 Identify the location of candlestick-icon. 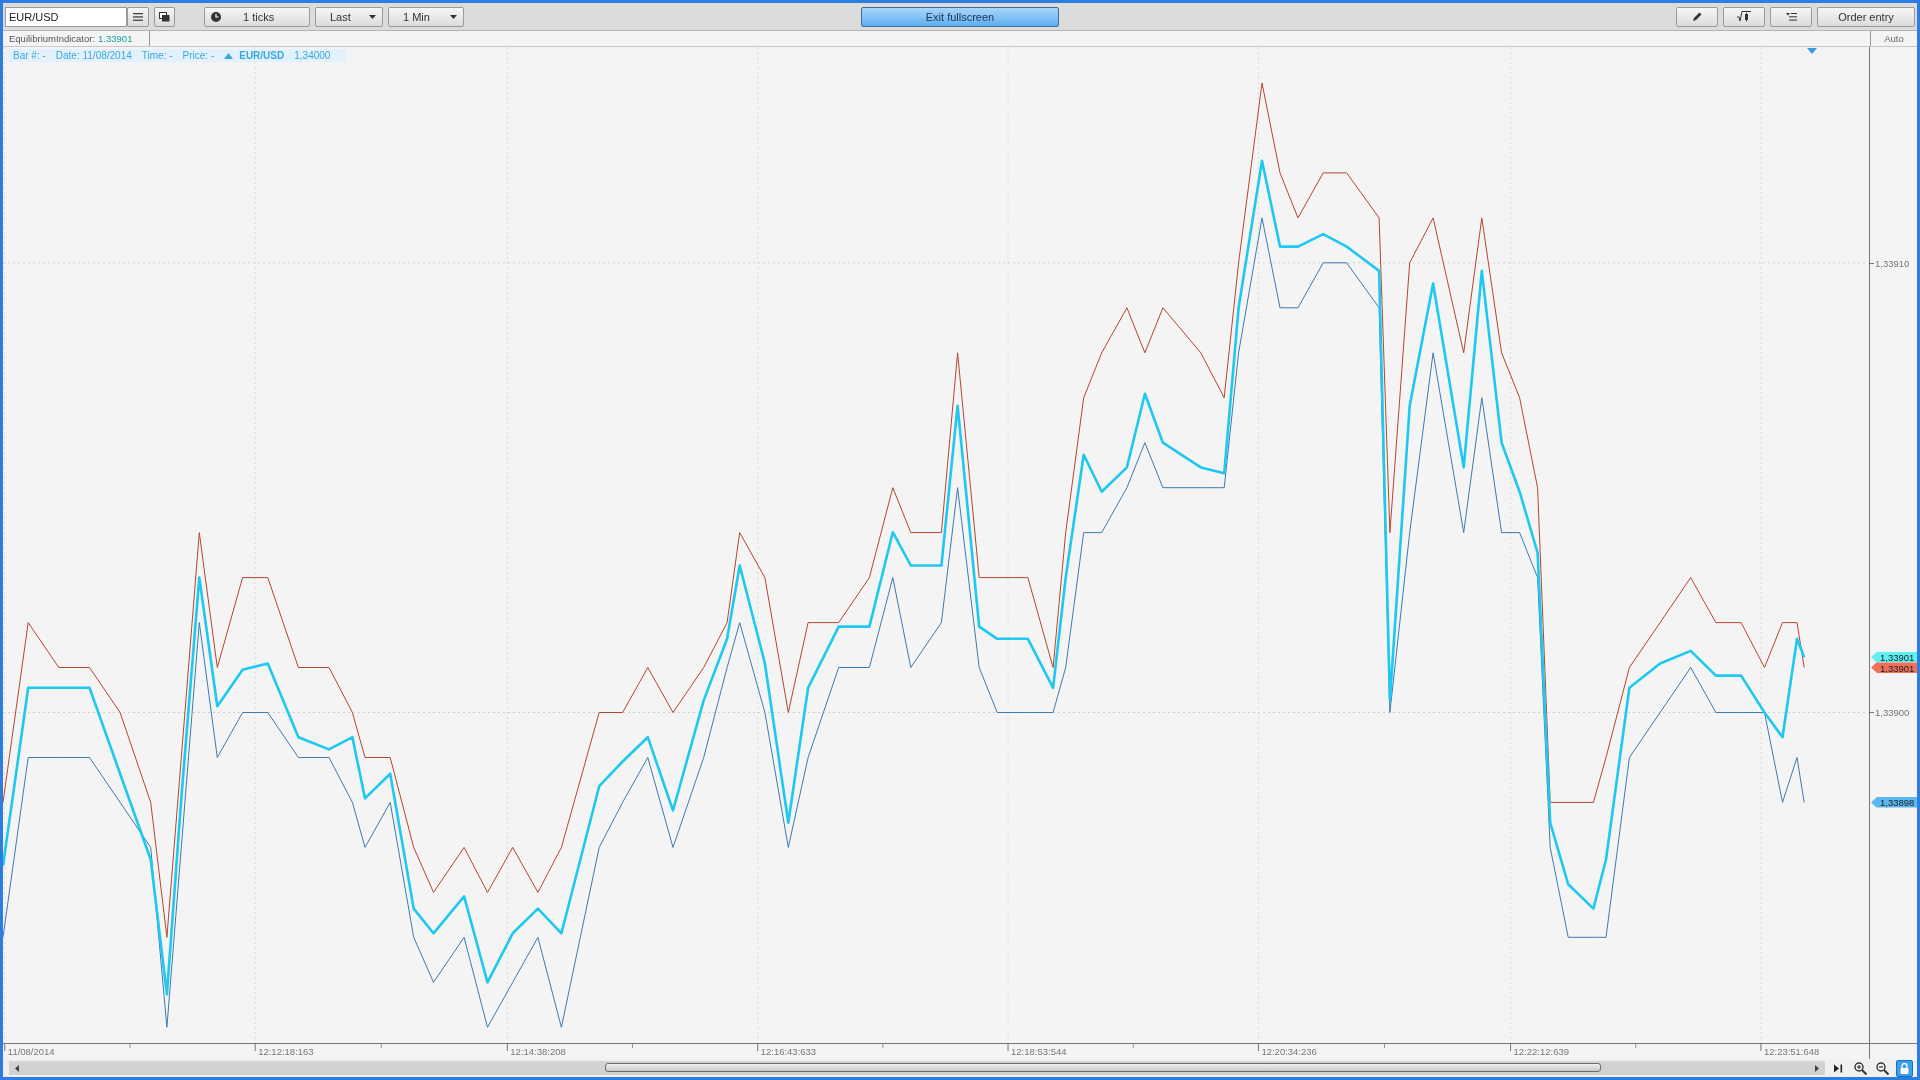
(1744, 16).